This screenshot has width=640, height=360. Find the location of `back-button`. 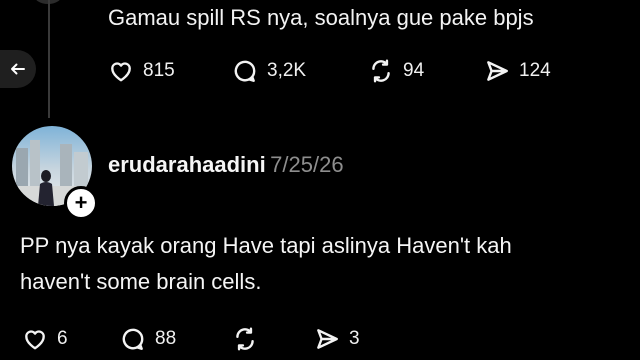

back-button is located at coordinates (18, 69).